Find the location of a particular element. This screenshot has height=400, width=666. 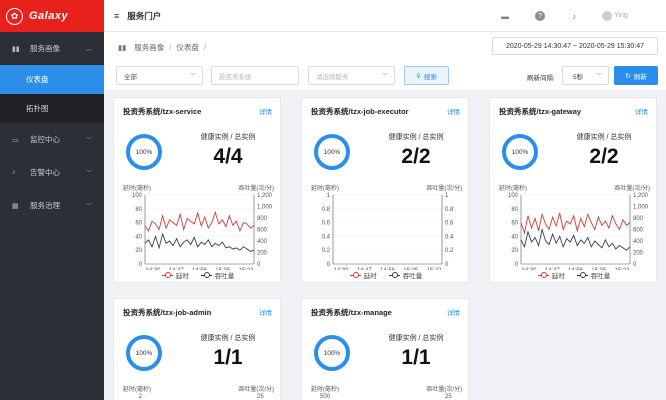

top-header: ≡ 服务门户 is located at coordinates (385, 16).